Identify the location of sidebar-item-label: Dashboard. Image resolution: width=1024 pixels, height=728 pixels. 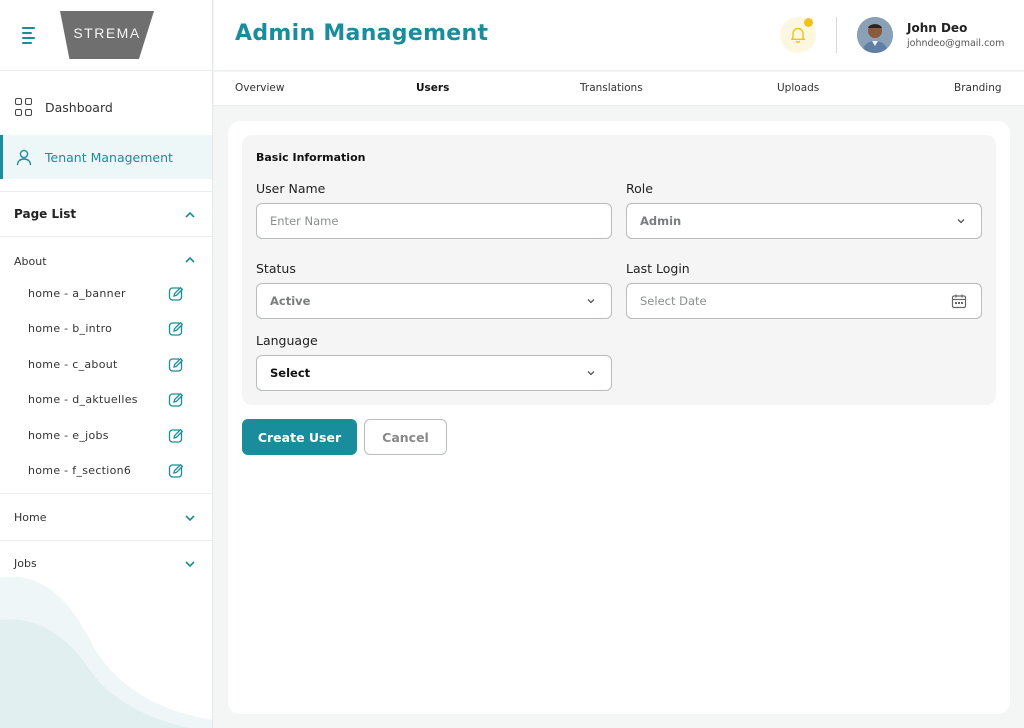
(79, 107).